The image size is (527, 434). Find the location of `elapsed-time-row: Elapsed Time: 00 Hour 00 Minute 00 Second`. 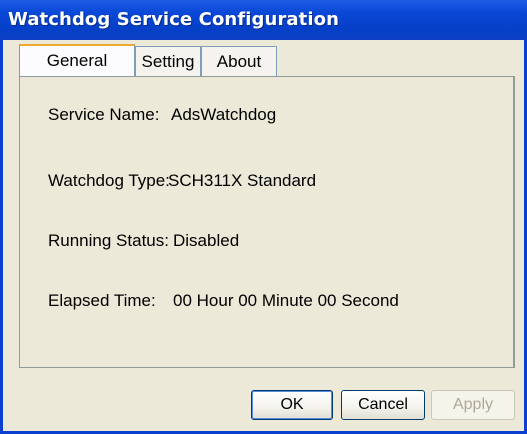

elapsed-time-row: Elapsed Time: 00 Hour 00 Minute 00 Second is located at coordinates (223, 301).